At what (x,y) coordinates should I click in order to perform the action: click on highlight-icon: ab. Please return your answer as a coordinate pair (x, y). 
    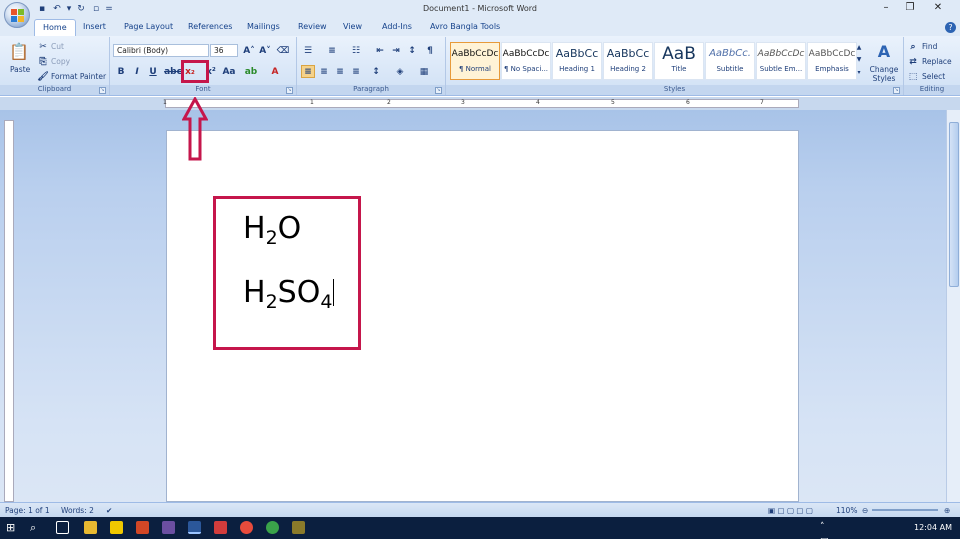
    Looking at the image, I should click on (251, 71).